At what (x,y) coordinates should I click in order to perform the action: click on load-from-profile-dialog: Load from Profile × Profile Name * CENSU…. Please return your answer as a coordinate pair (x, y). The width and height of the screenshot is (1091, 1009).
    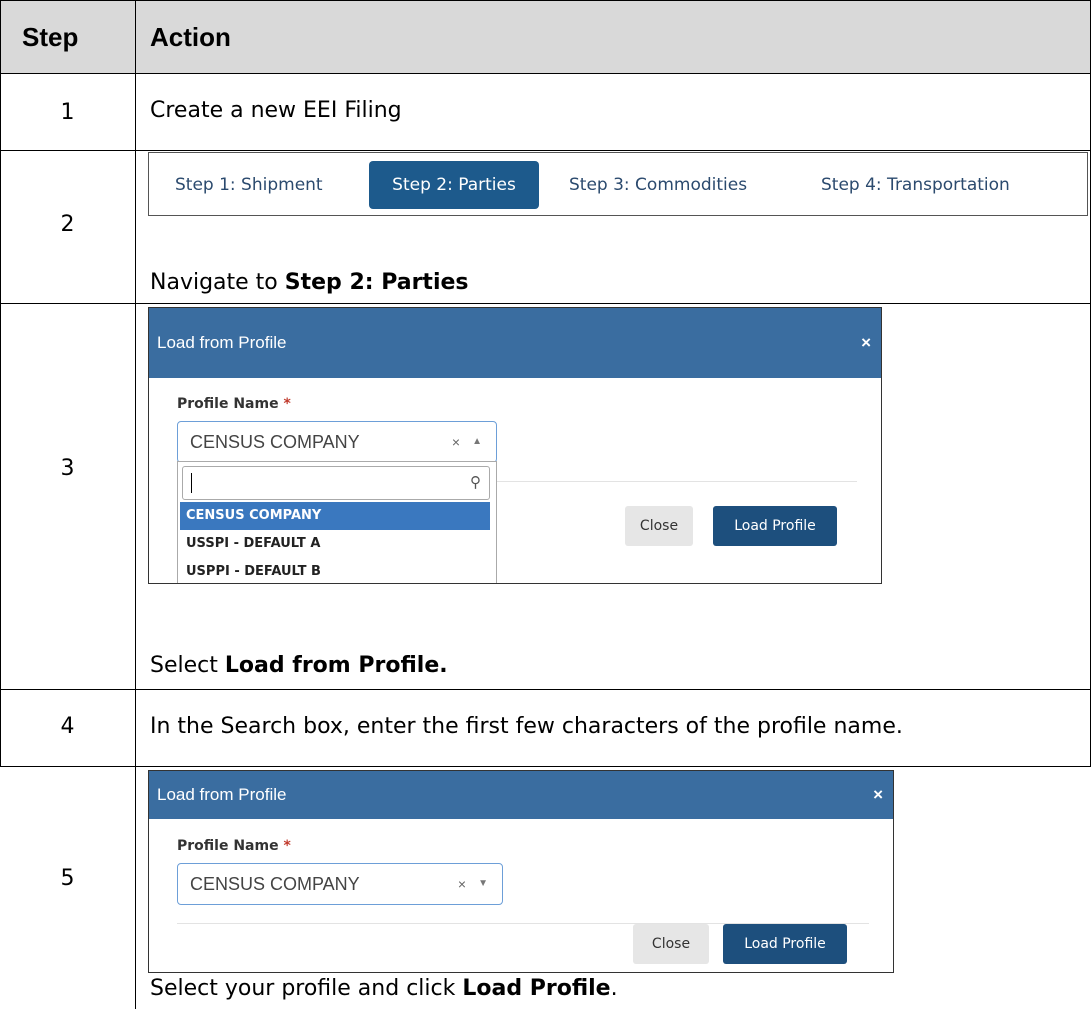
    Looking at the image, I should click on (521, 871).